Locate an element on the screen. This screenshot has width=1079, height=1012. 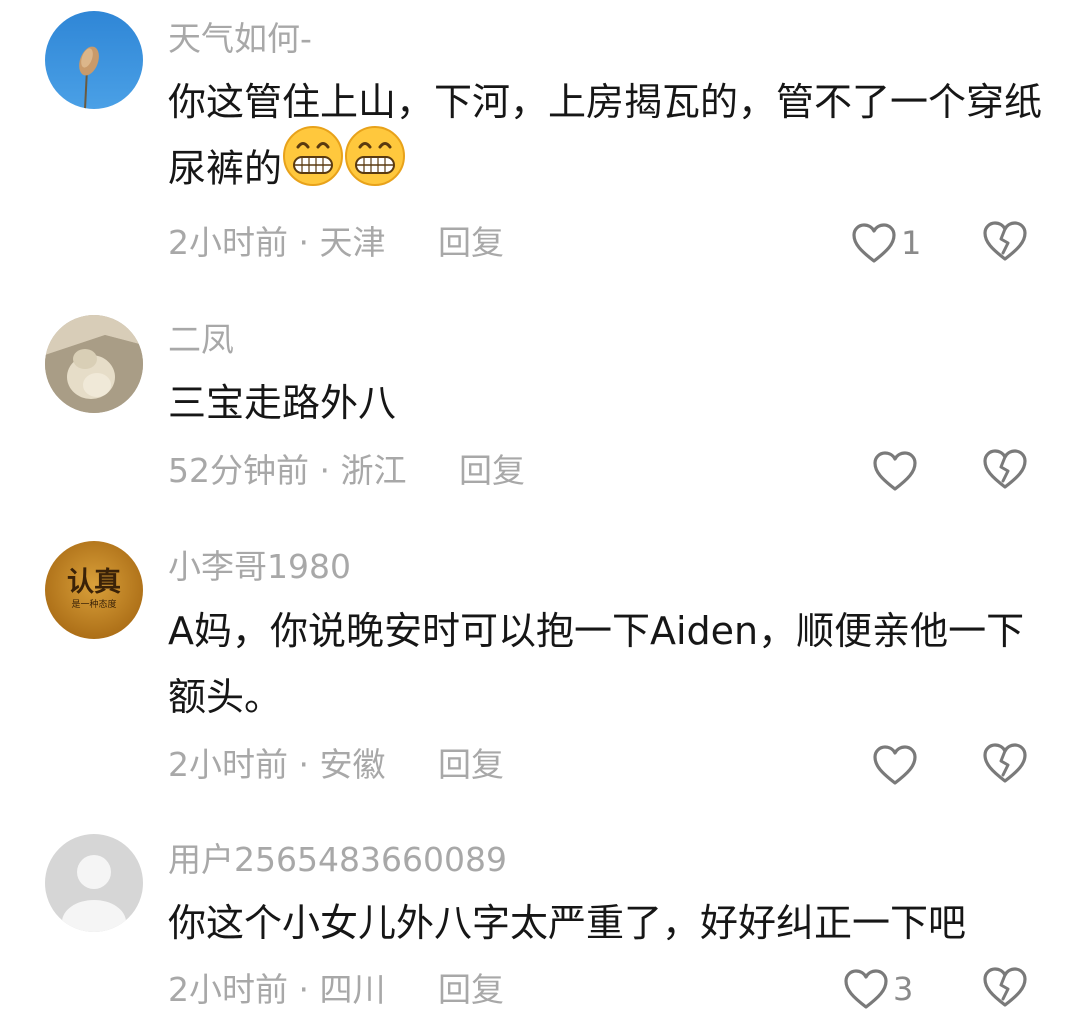
location: 天津 is located at coordinates (352, 242).